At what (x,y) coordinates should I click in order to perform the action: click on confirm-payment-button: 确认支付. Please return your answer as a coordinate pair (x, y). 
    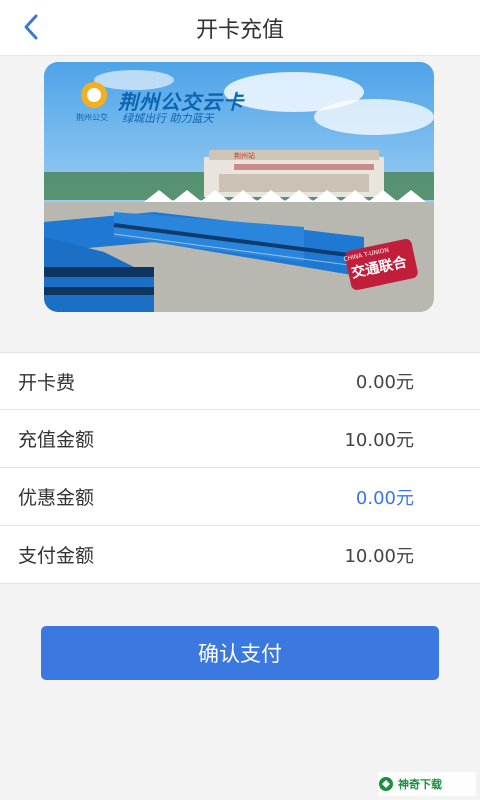
    Looking at the image, I should click on (240, 653).